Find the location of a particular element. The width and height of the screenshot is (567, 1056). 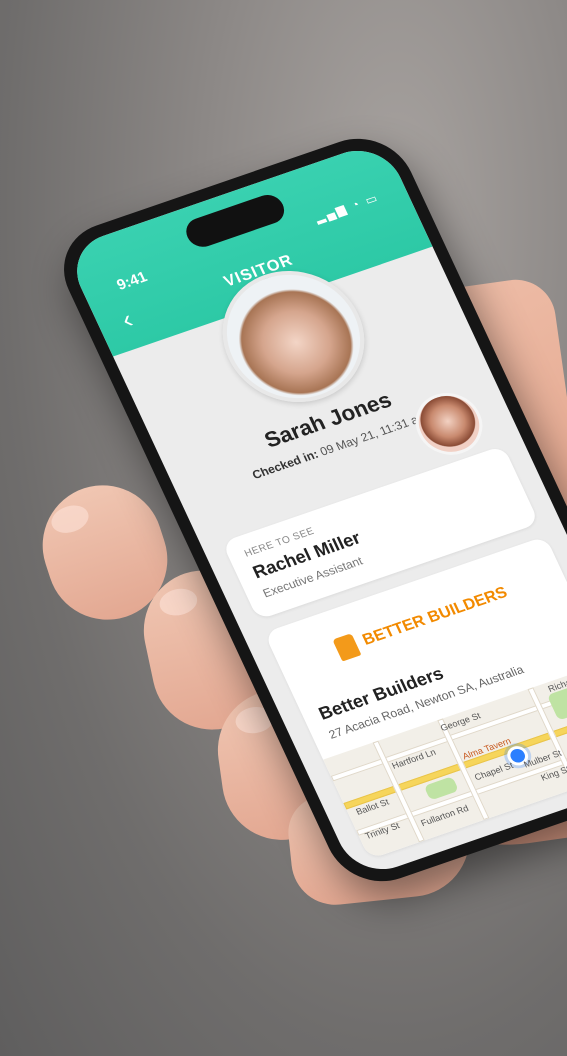

thumb-nail is located at coordinates (70, 519).